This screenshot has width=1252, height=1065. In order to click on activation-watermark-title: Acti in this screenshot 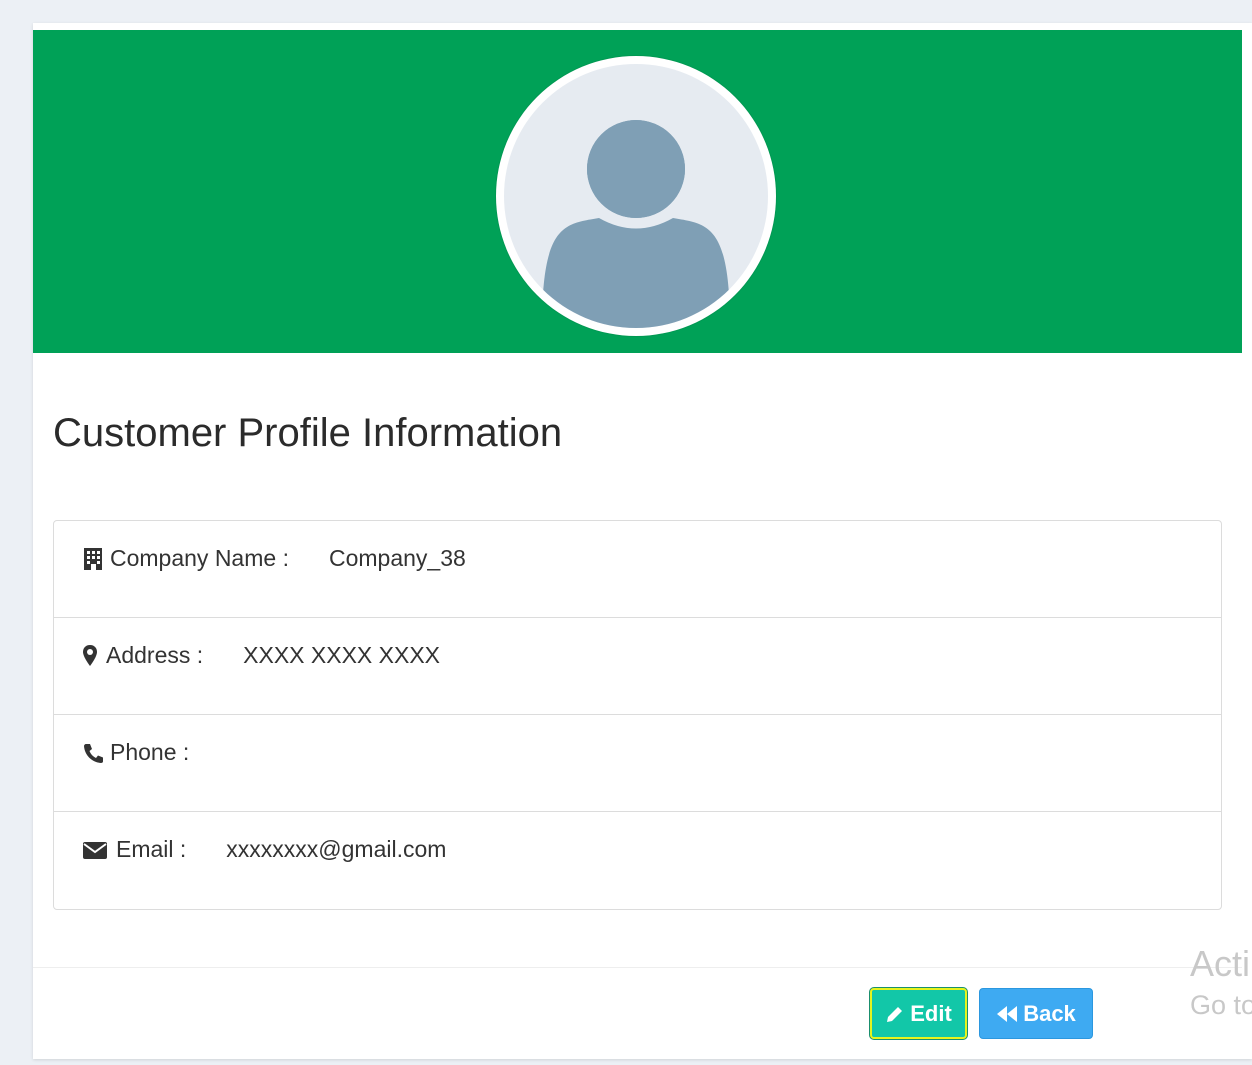, I will do `click(1220, 963)`.